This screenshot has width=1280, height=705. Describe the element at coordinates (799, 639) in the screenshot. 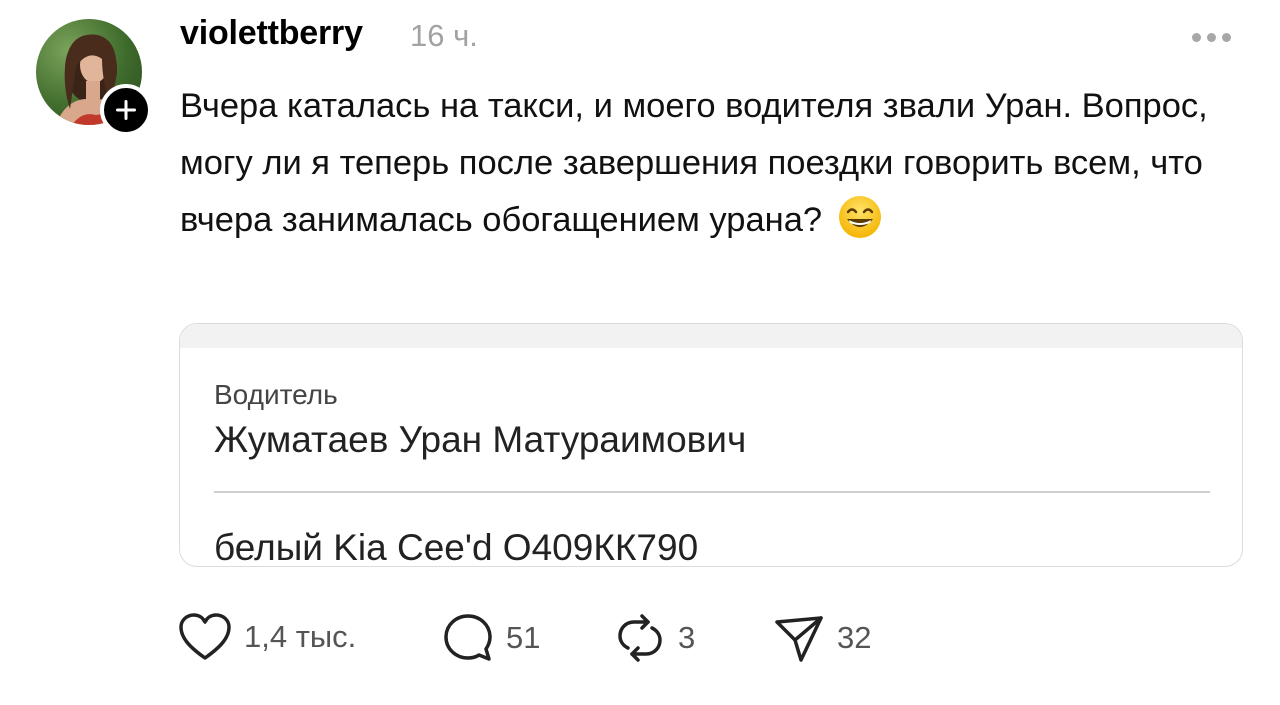

I see `share-icon` at that location.